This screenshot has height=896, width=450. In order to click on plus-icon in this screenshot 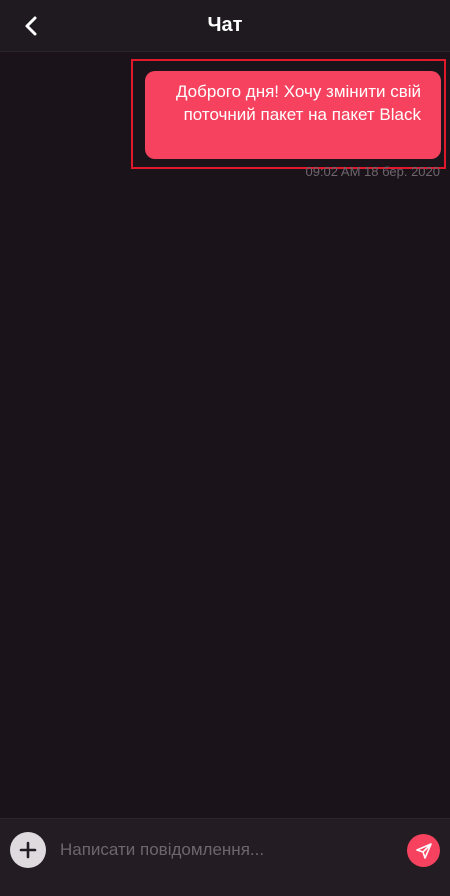, I will do `click(28, 850)`.